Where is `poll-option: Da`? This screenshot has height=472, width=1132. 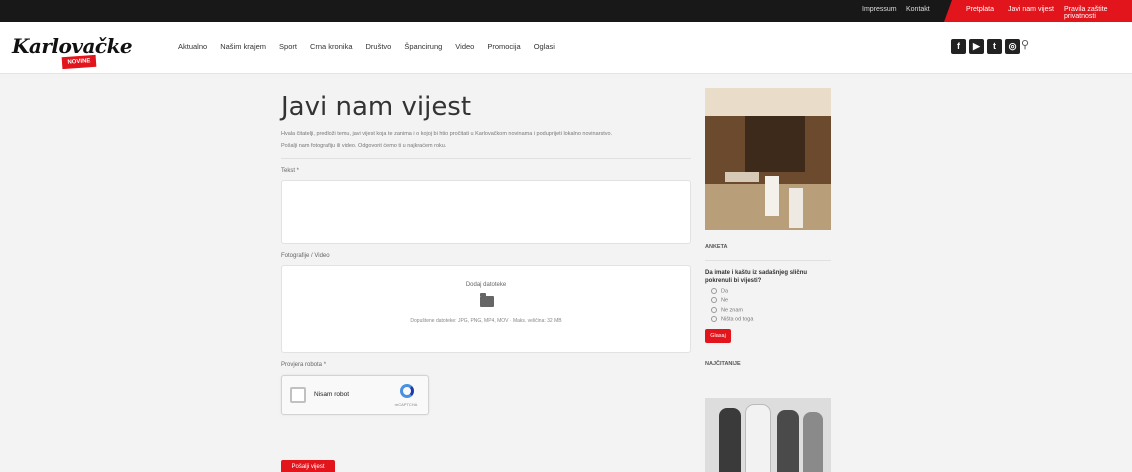 poll-option: Da is located at coordinates (771, 291).